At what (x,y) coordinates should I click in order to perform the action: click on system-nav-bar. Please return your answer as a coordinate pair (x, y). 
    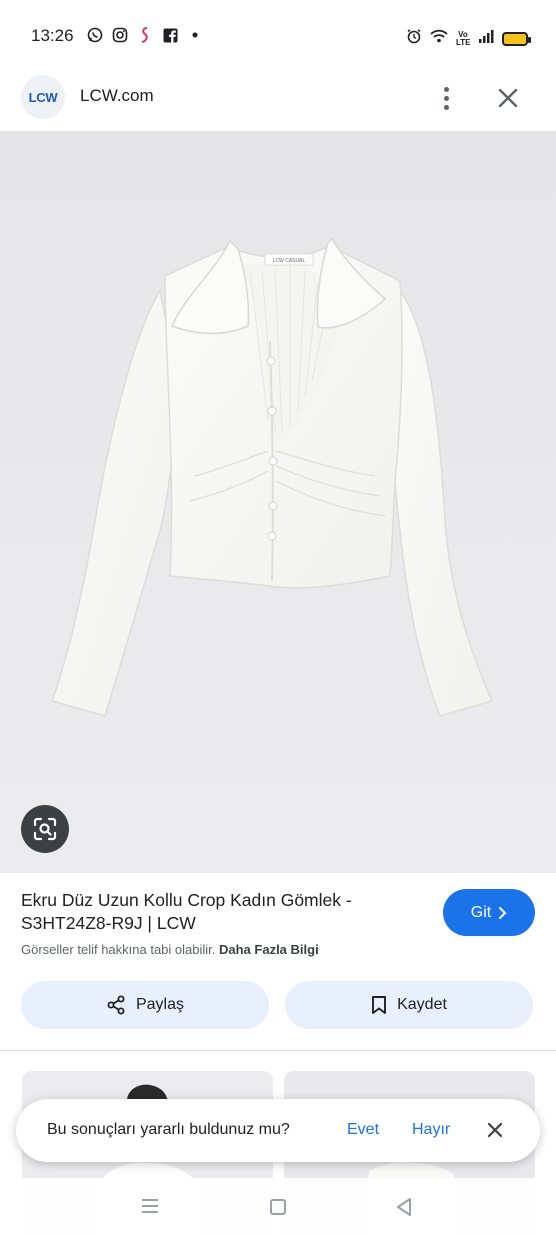
    Looking at the image, I should click on (278, 1206).